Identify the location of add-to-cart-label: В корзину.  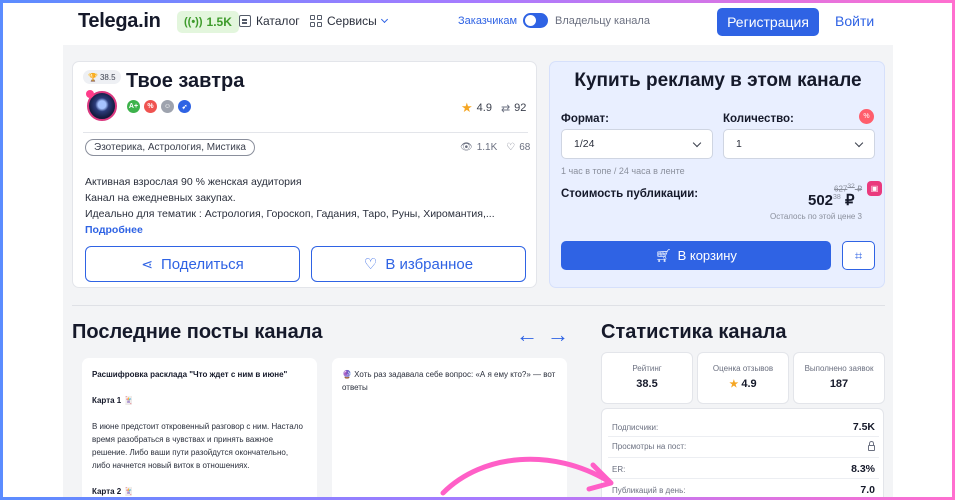
(707, 255).